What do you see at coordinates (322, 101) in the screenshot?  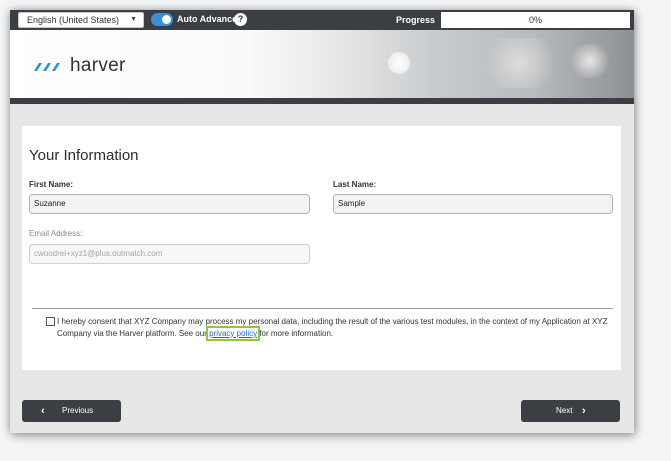 I see `banner-divider` at bounding box center [322, 101].